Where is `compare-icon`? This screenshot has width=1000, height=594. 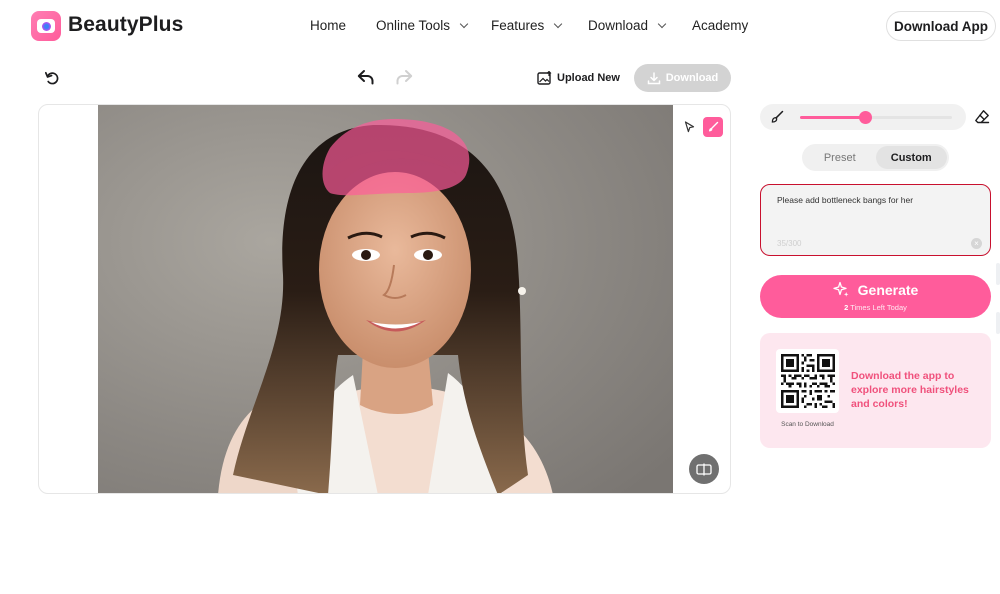
compare-icon is located at coordinates (704, 469).